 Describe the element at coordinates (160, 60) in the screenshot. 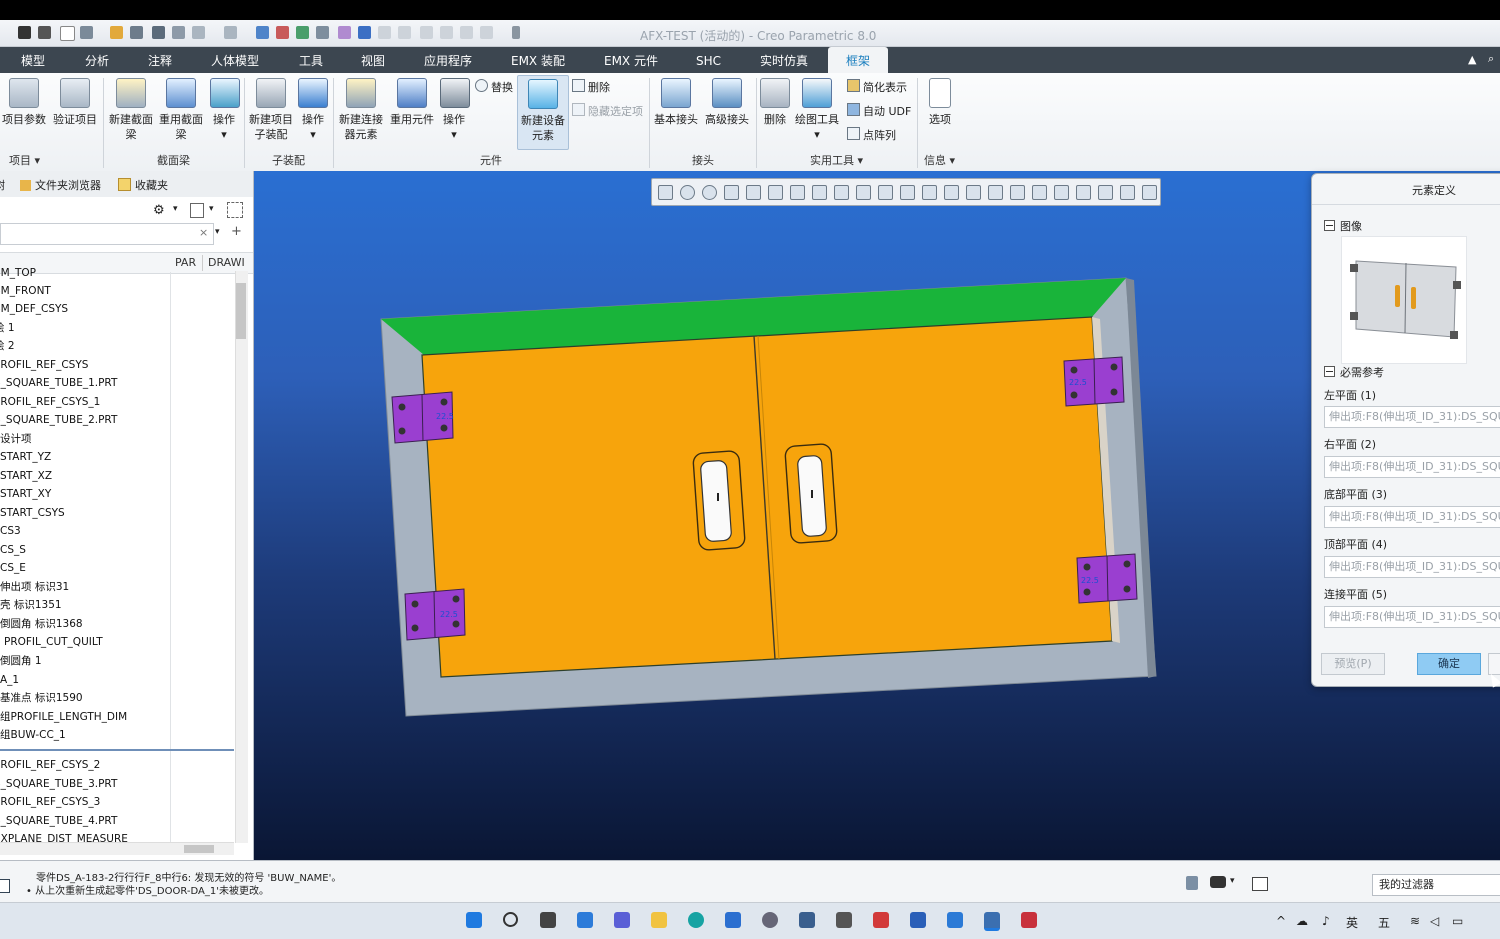

I see `tab-annotate: 注释` at that location.